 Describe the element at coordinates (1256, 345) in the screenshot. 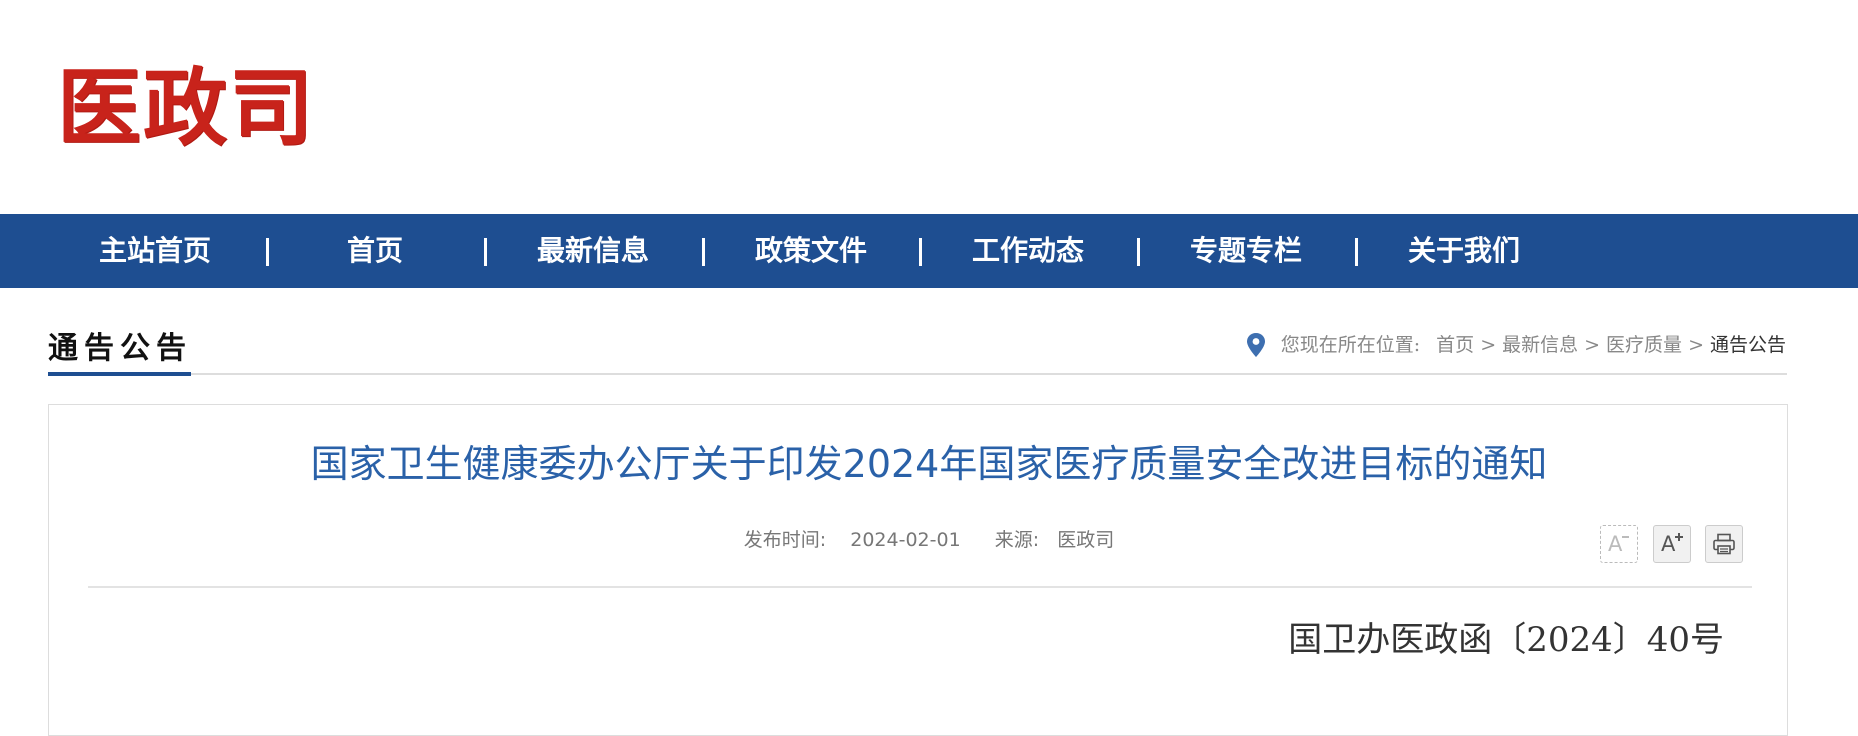

I see `location-pin-icon` at that location.